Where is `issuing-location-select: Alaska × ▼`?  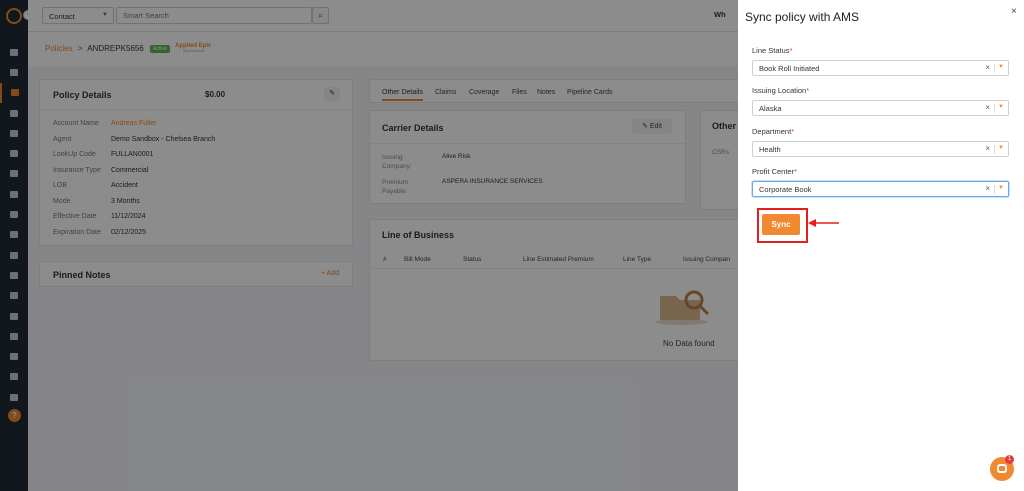 issuing-location-select: Alaska × ▼ is located at coordinates (880, 108).